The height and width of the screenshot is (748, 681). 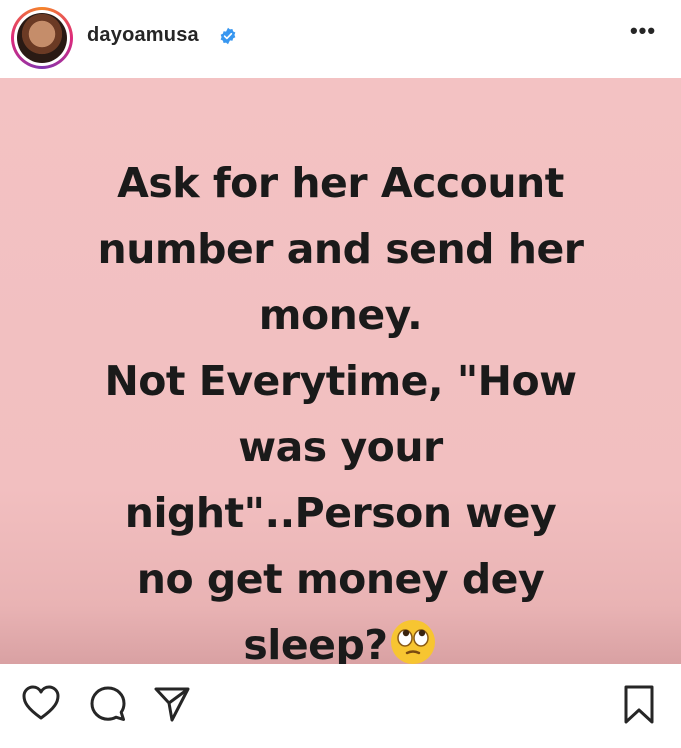 What do you see at coordinates (340, 381) in the screenshot?
I see `text-line-4: Not Everytime, "How` at bounding box center [340, 381].